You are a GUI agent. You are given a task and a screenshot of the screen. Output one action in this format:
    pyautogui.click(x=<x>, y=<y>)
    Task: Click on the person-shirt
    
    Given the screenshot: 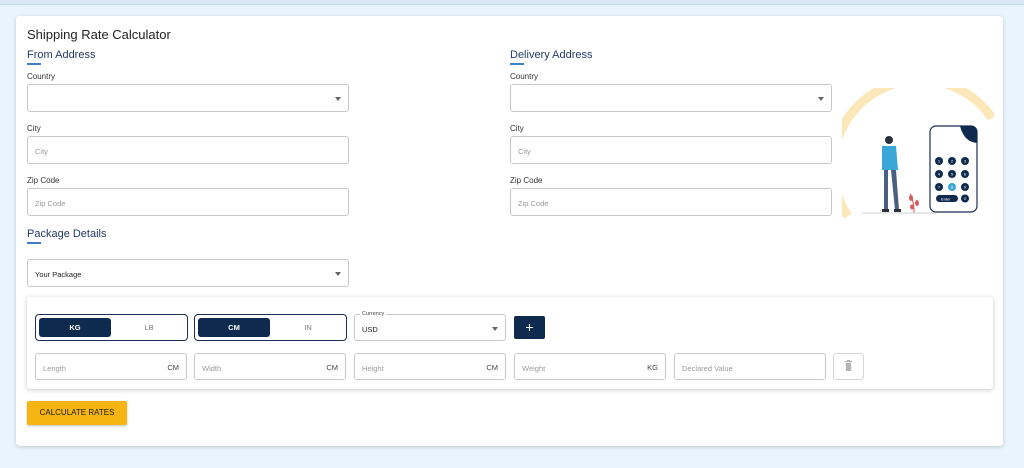 What is the action you would take?
    pyautogui.click(x=890, y=158)
    